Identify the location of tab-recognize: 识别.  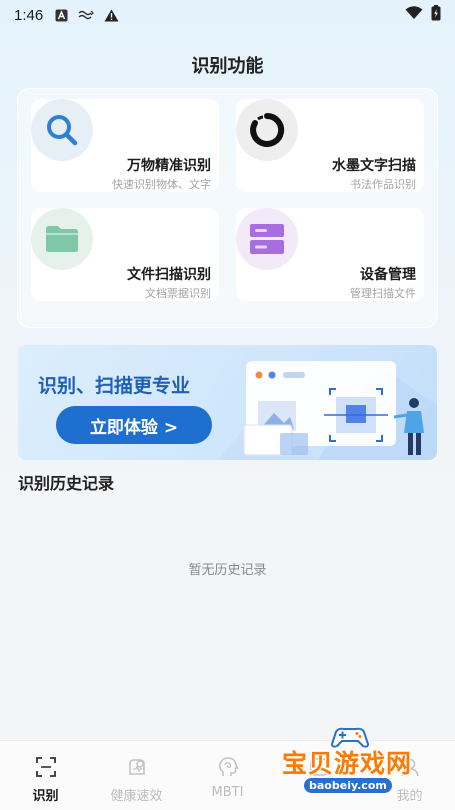
(45, 775).